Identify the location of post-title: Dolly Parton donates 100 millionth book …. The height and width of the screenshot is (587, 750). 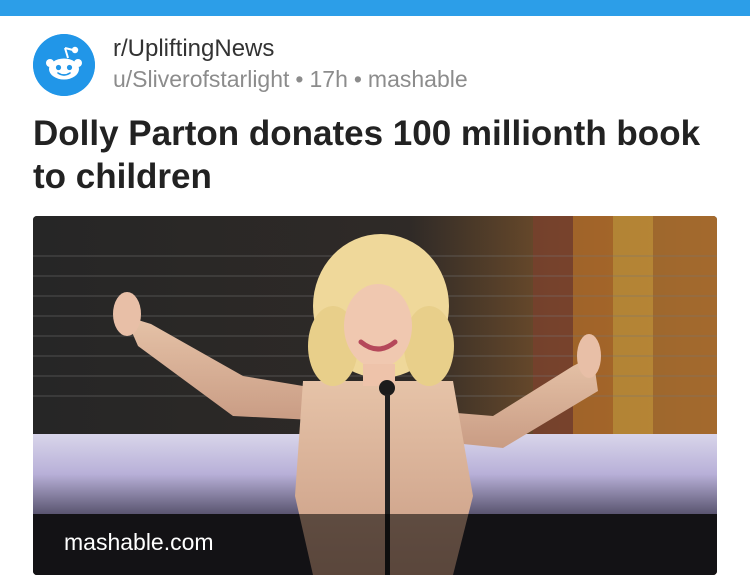
(373, 155).